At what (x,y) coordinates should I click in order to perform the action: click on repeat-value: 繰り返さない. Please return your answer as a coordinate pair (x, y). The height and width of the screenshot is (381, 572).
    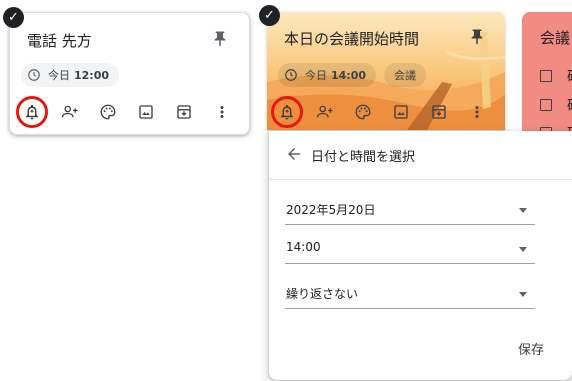
    Looking at the image, I should click on (322, 294).